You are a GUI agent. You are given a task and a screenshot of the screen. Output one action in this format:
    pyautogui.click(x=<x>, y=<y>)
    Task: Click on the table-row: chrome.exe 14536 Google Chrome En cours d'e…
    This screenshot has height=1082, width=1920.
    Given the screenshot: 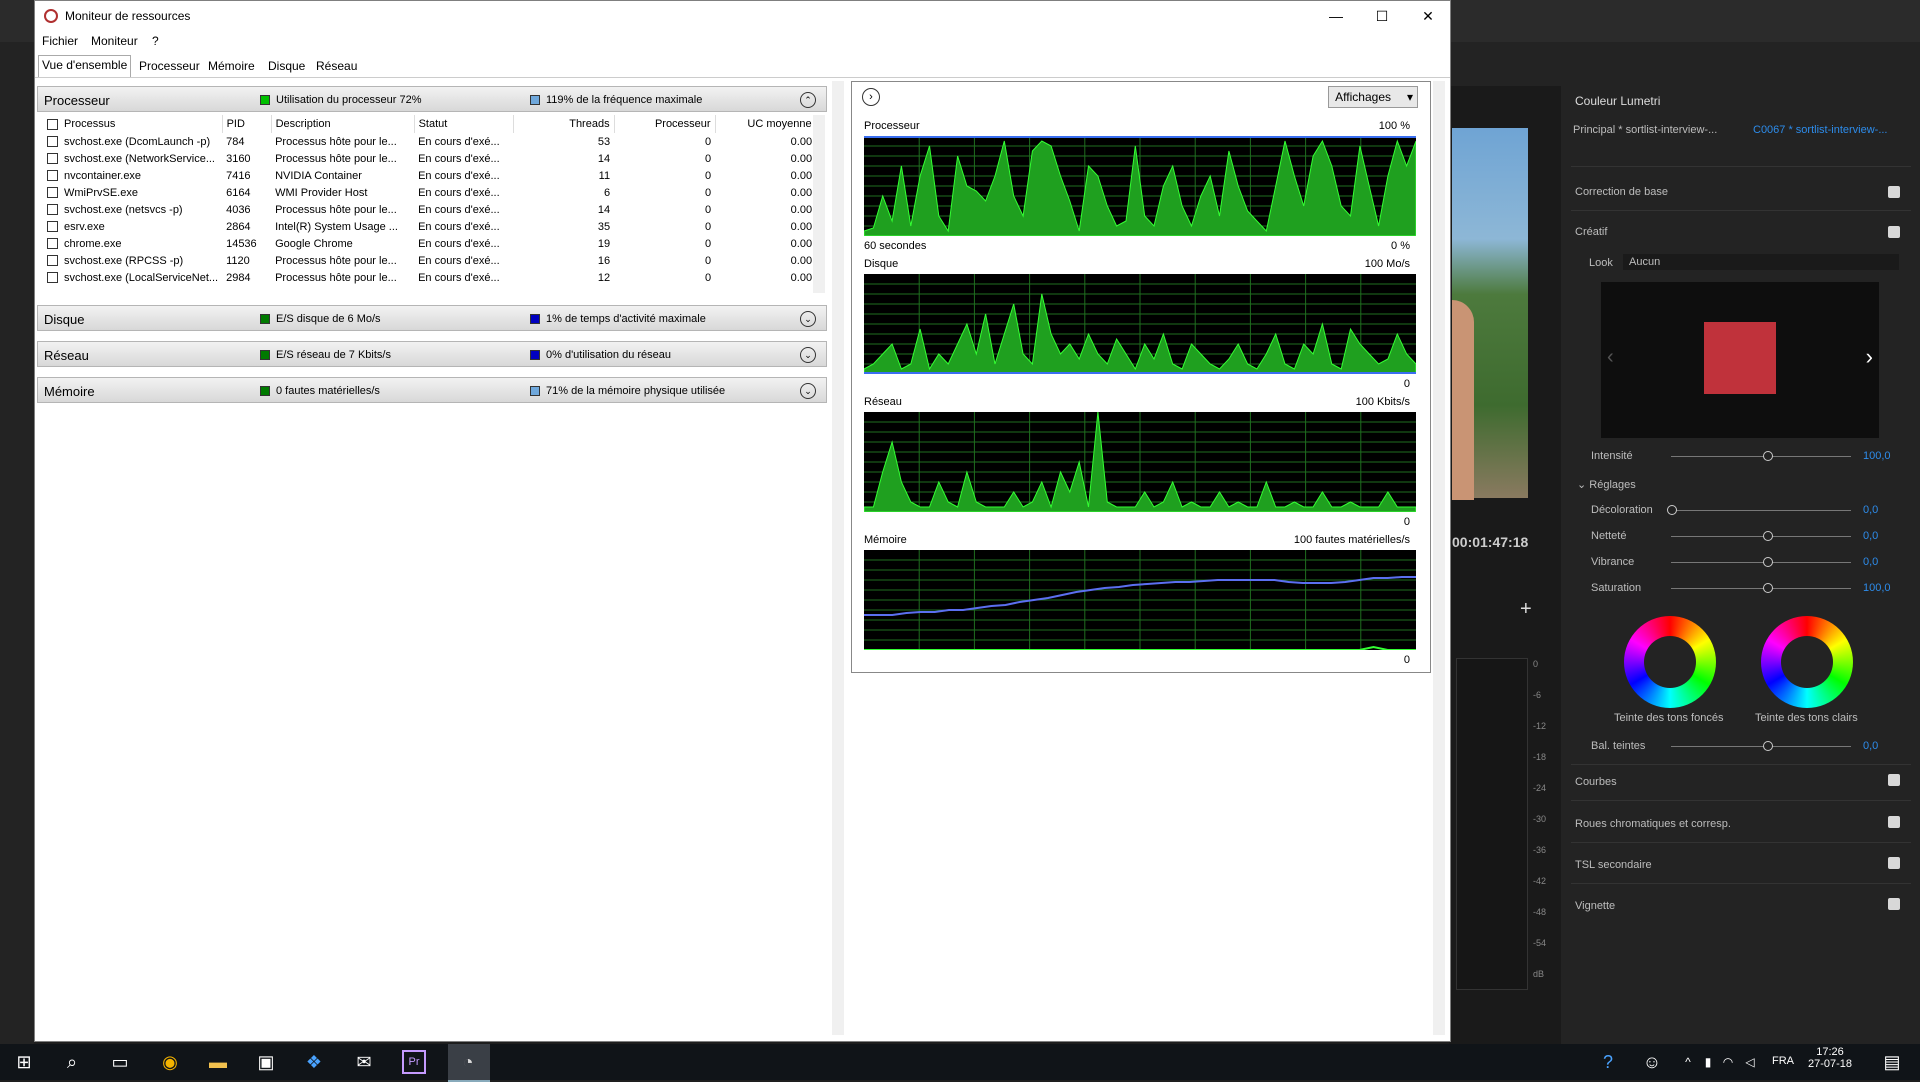 What is the action you would take?
    pyautogui.click(x=429, y=243)
    